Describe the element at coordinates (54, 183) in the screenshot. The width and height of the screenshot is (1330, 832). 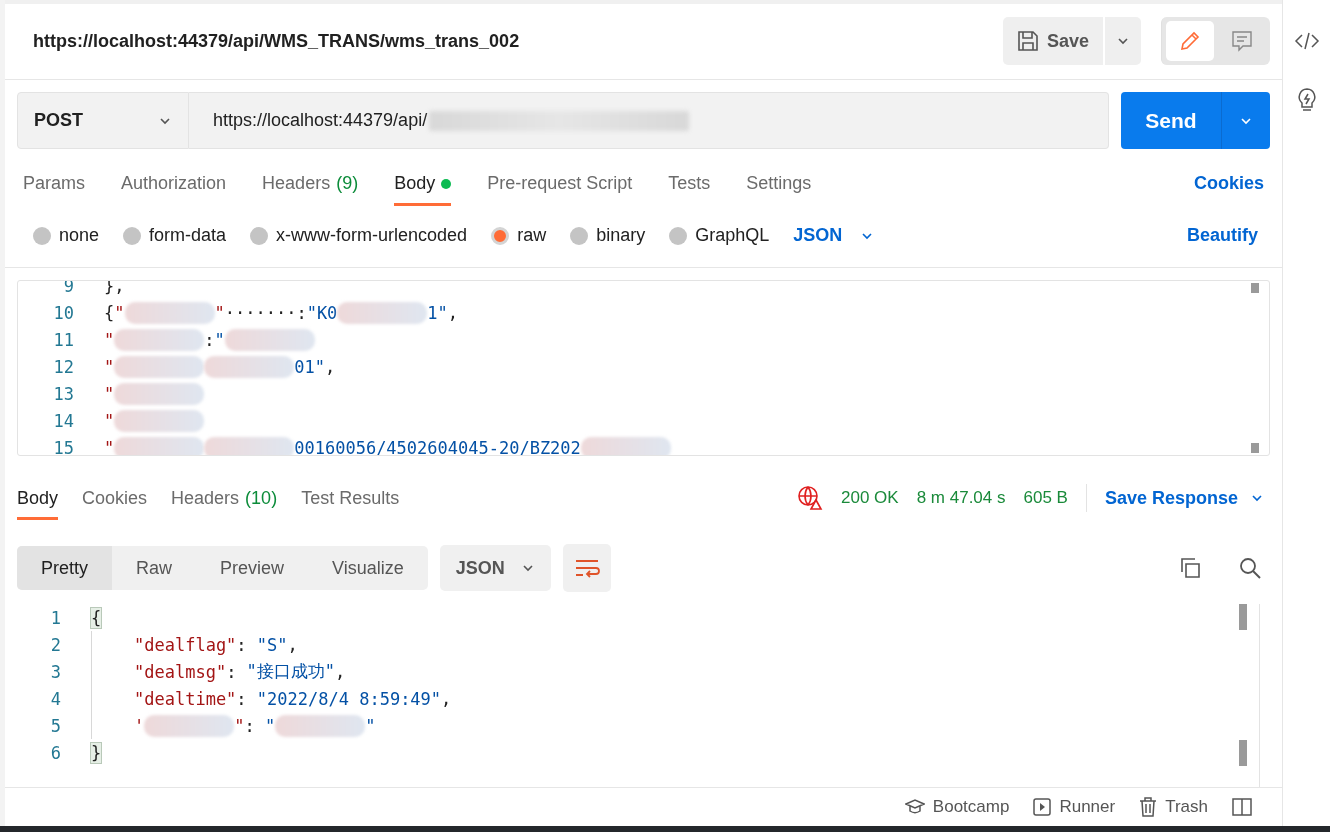
I see `request-tab: Params` at that location.